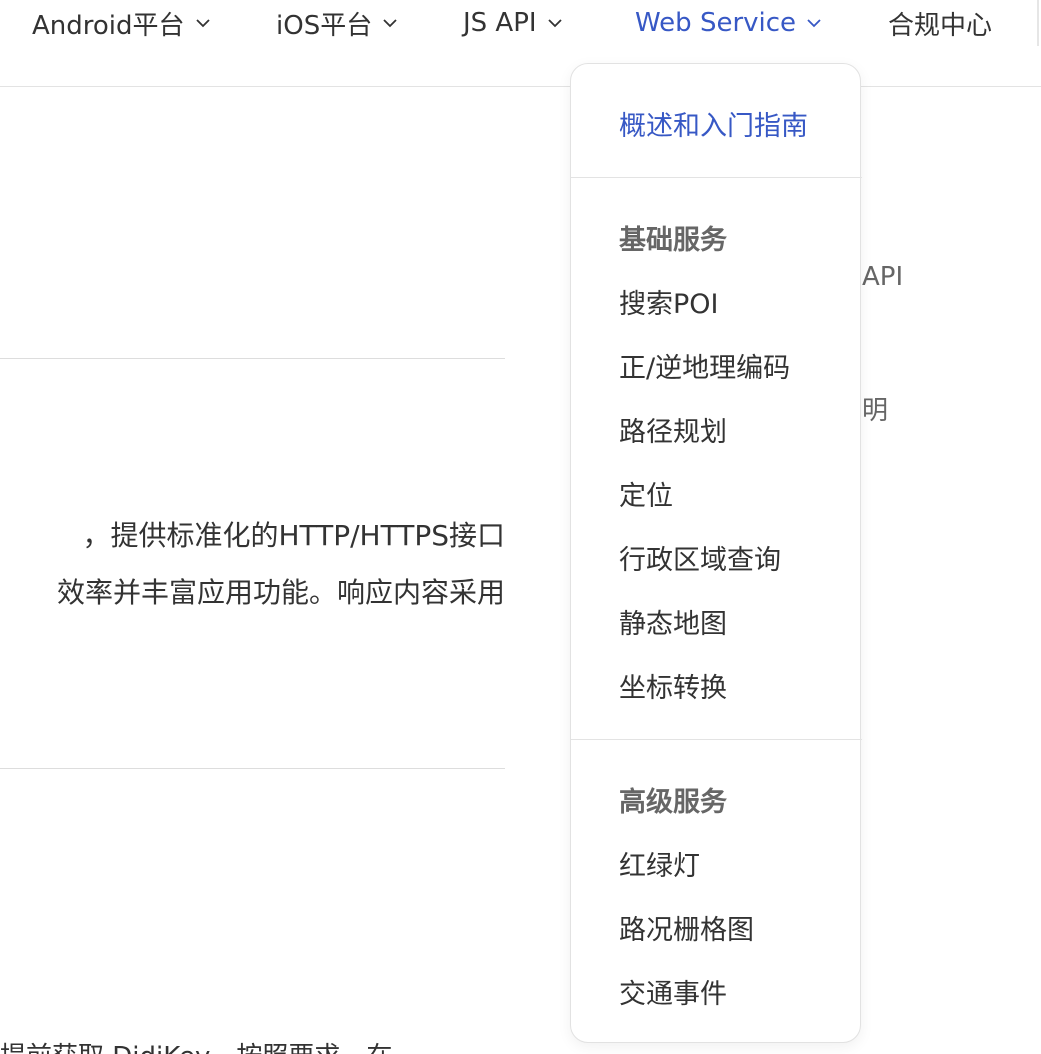 The width and height of the screenshot is (1041, 1054). I want to click on menu-item-static-map: 静态地图, so click(673, 621).